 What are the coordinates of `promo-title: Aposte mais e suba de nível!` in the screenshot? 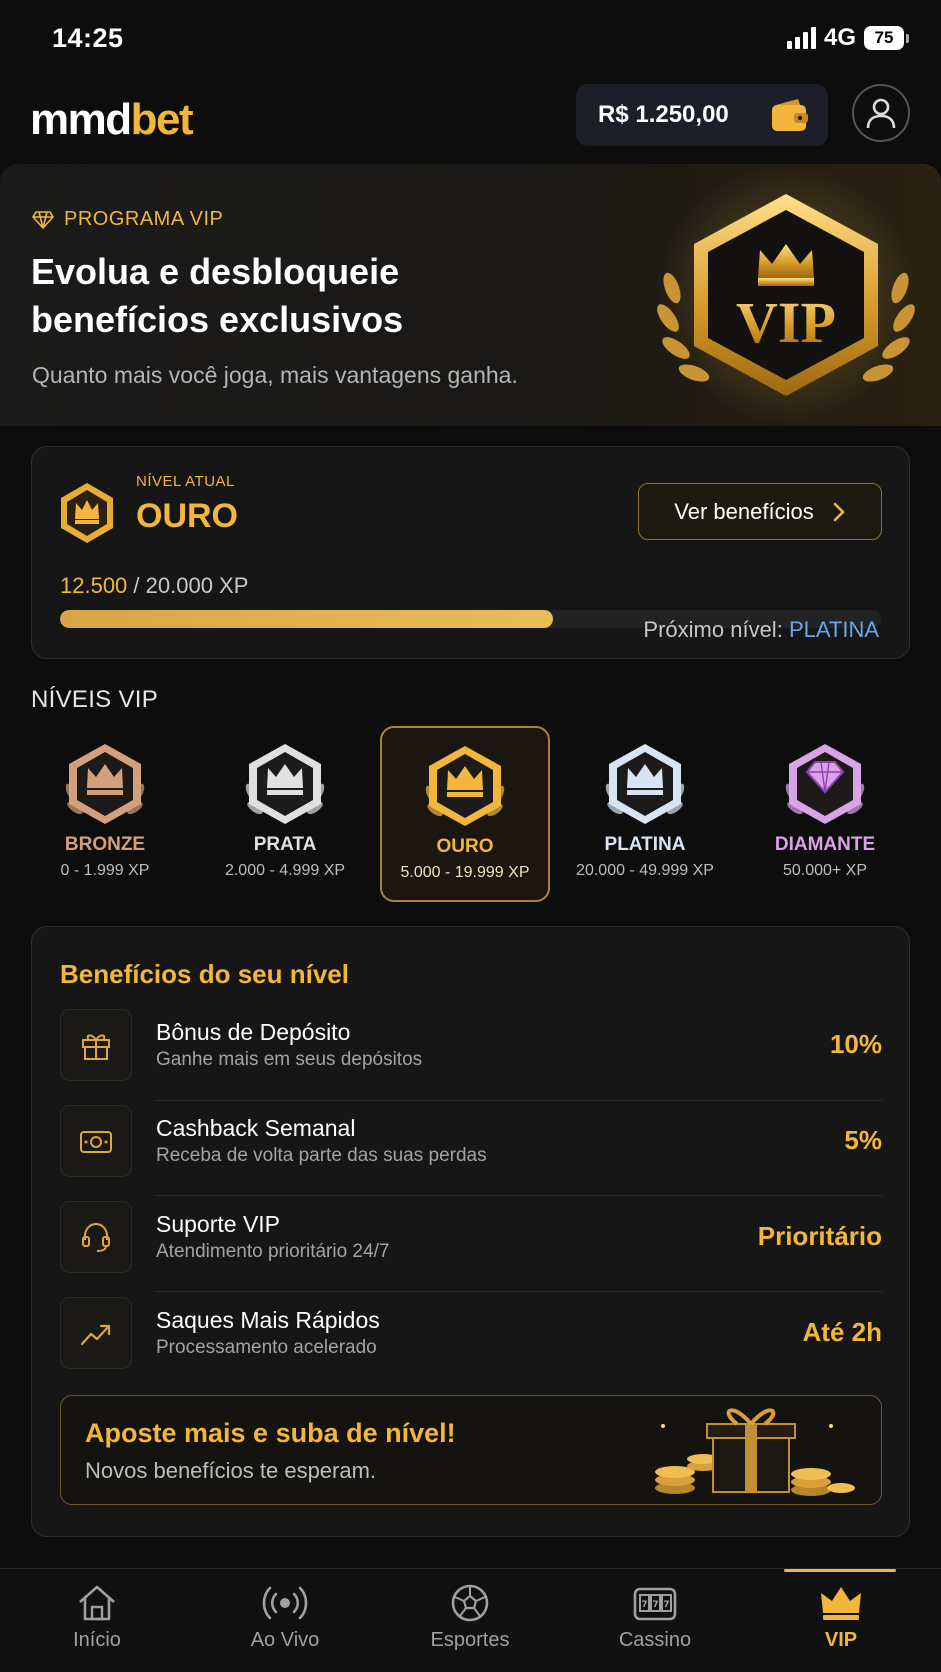 It's located at (270, 1433).